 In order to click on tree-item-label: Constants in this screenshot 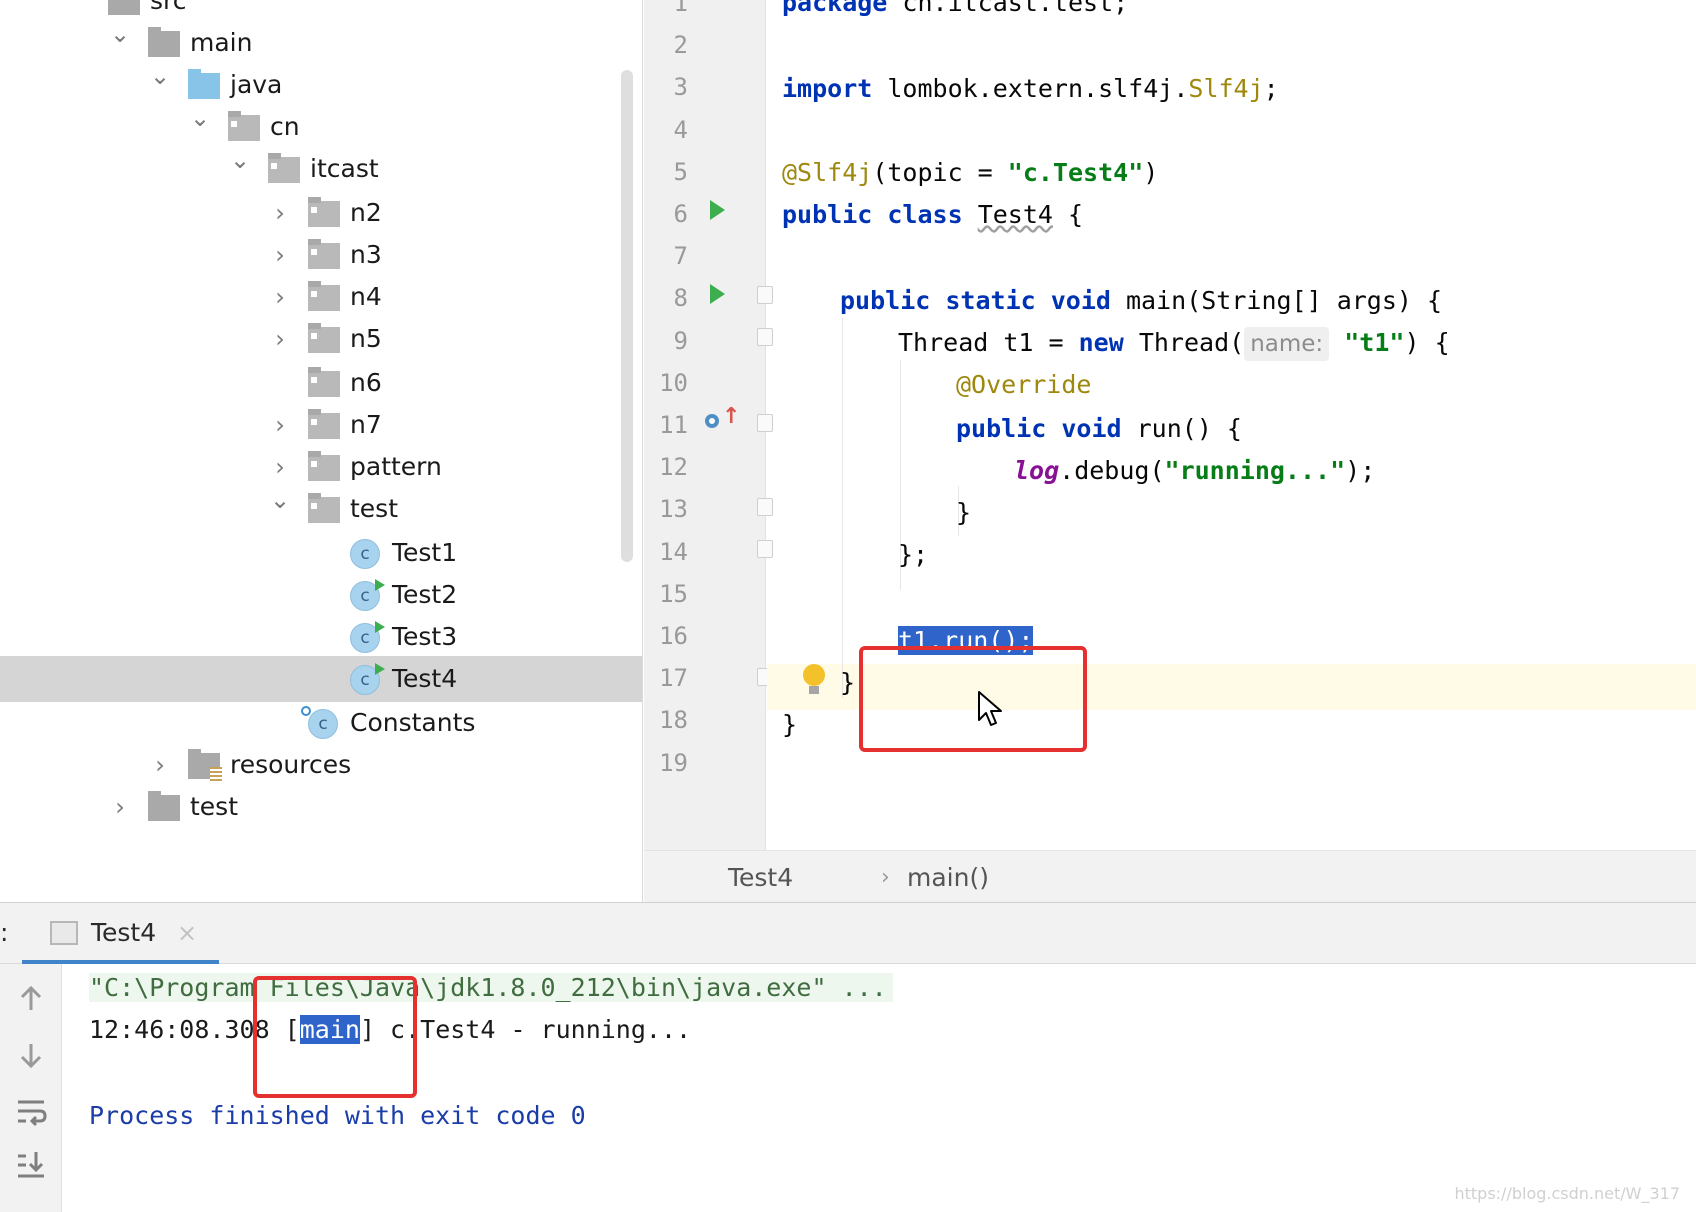, I will do `click(413, 722)`.